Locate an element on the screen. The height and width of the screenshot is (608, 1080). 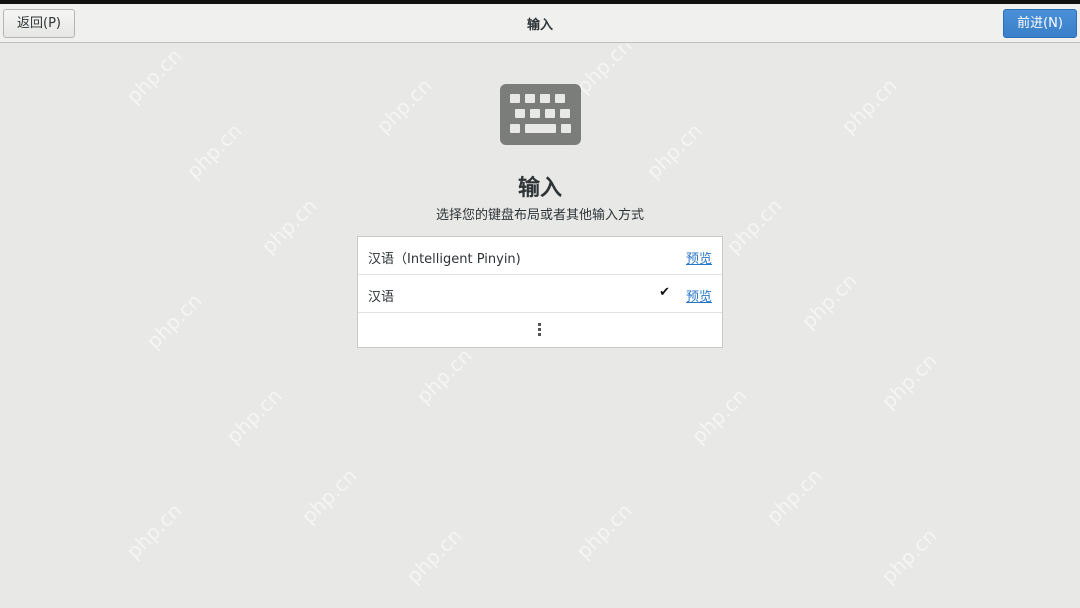
vertical-ellipsis-icon is located at coordinates (540, 330).